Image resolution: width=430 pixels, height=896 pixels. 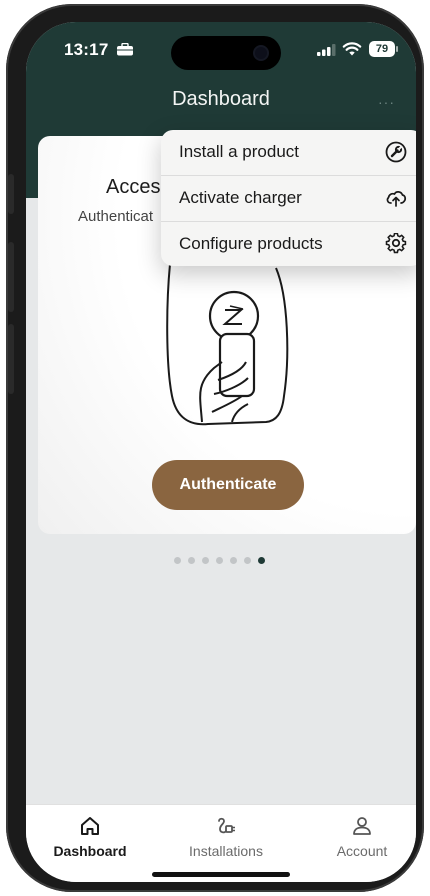 I want to click on action-button, so click(x=11, y=194).